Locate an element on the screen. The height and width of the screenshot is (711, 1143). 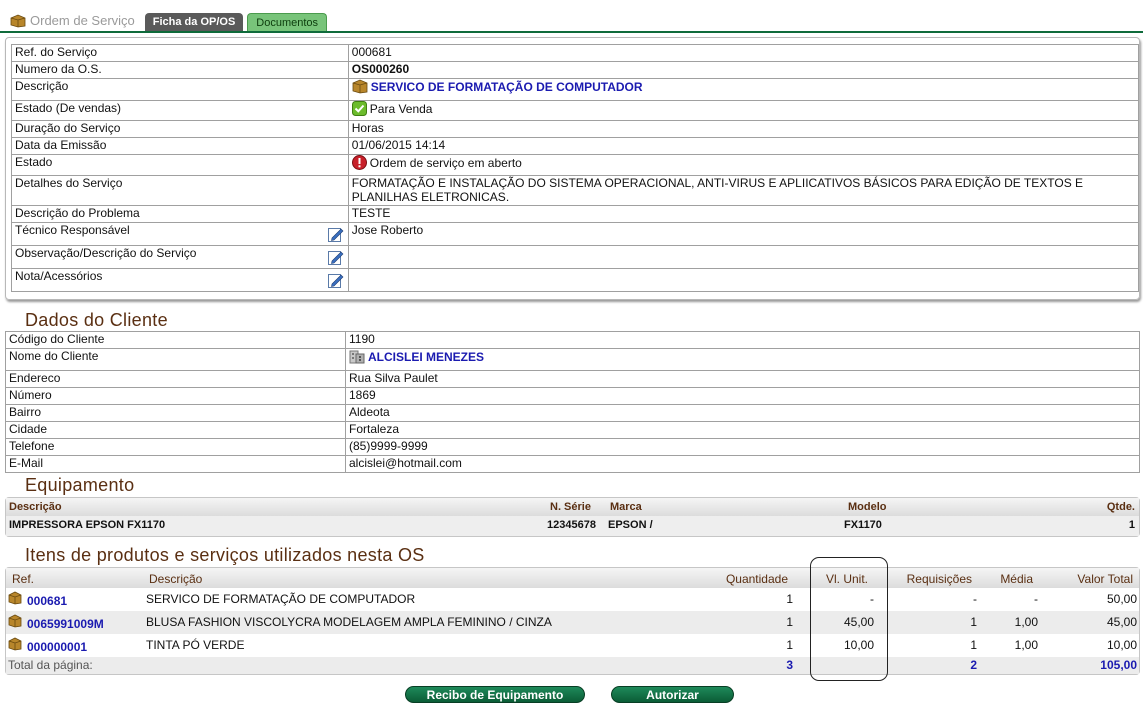
row-date: Data da Emissão 01/06/2015 14:14 is located at coordinates (575, 146).